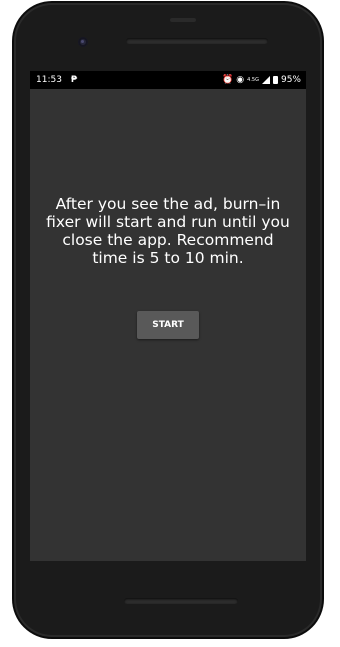  I want to click on top-sensor, so click(183, 20).